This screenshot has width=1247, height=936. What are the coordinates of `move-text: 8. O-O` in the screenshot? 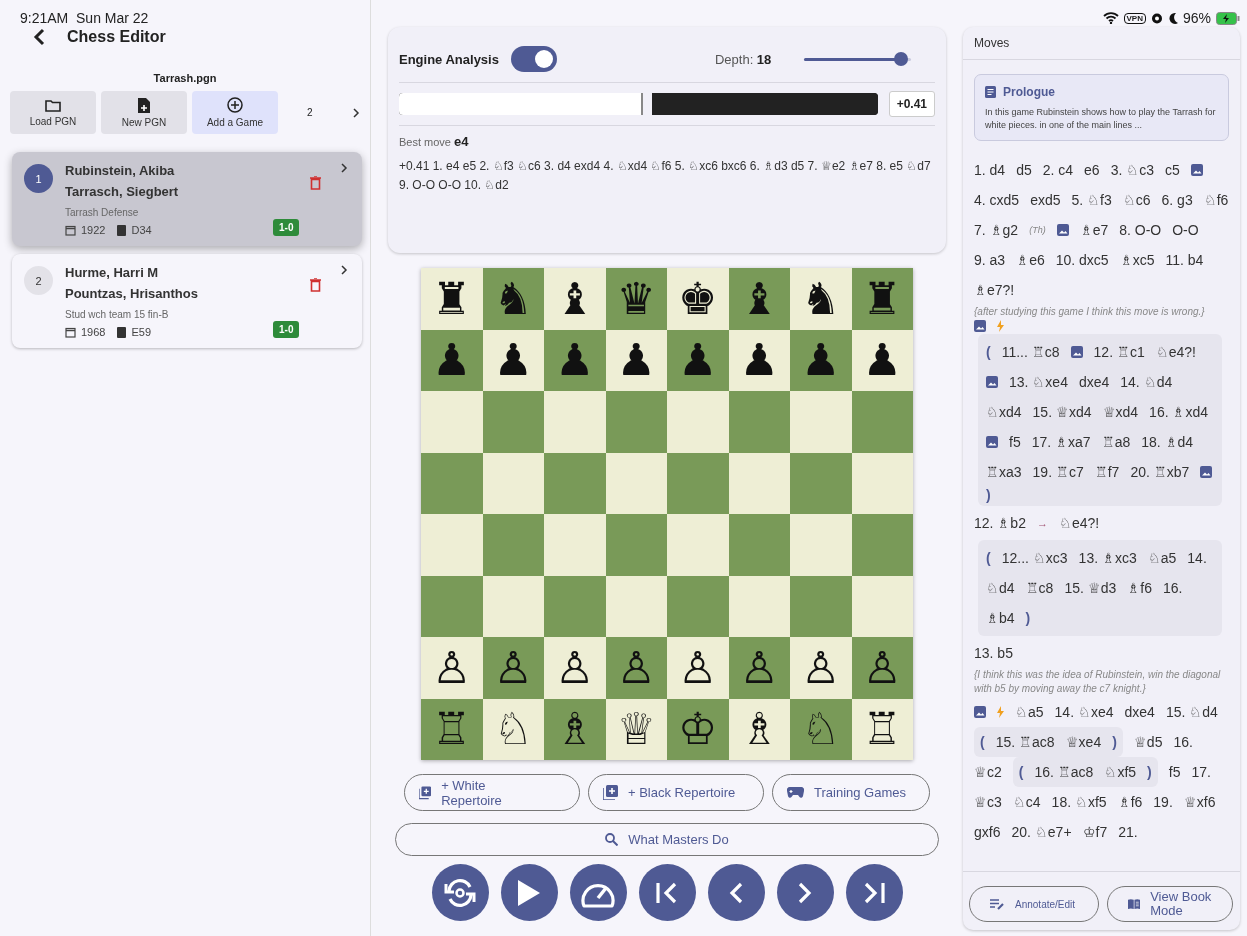 It's located at (1140, 230).